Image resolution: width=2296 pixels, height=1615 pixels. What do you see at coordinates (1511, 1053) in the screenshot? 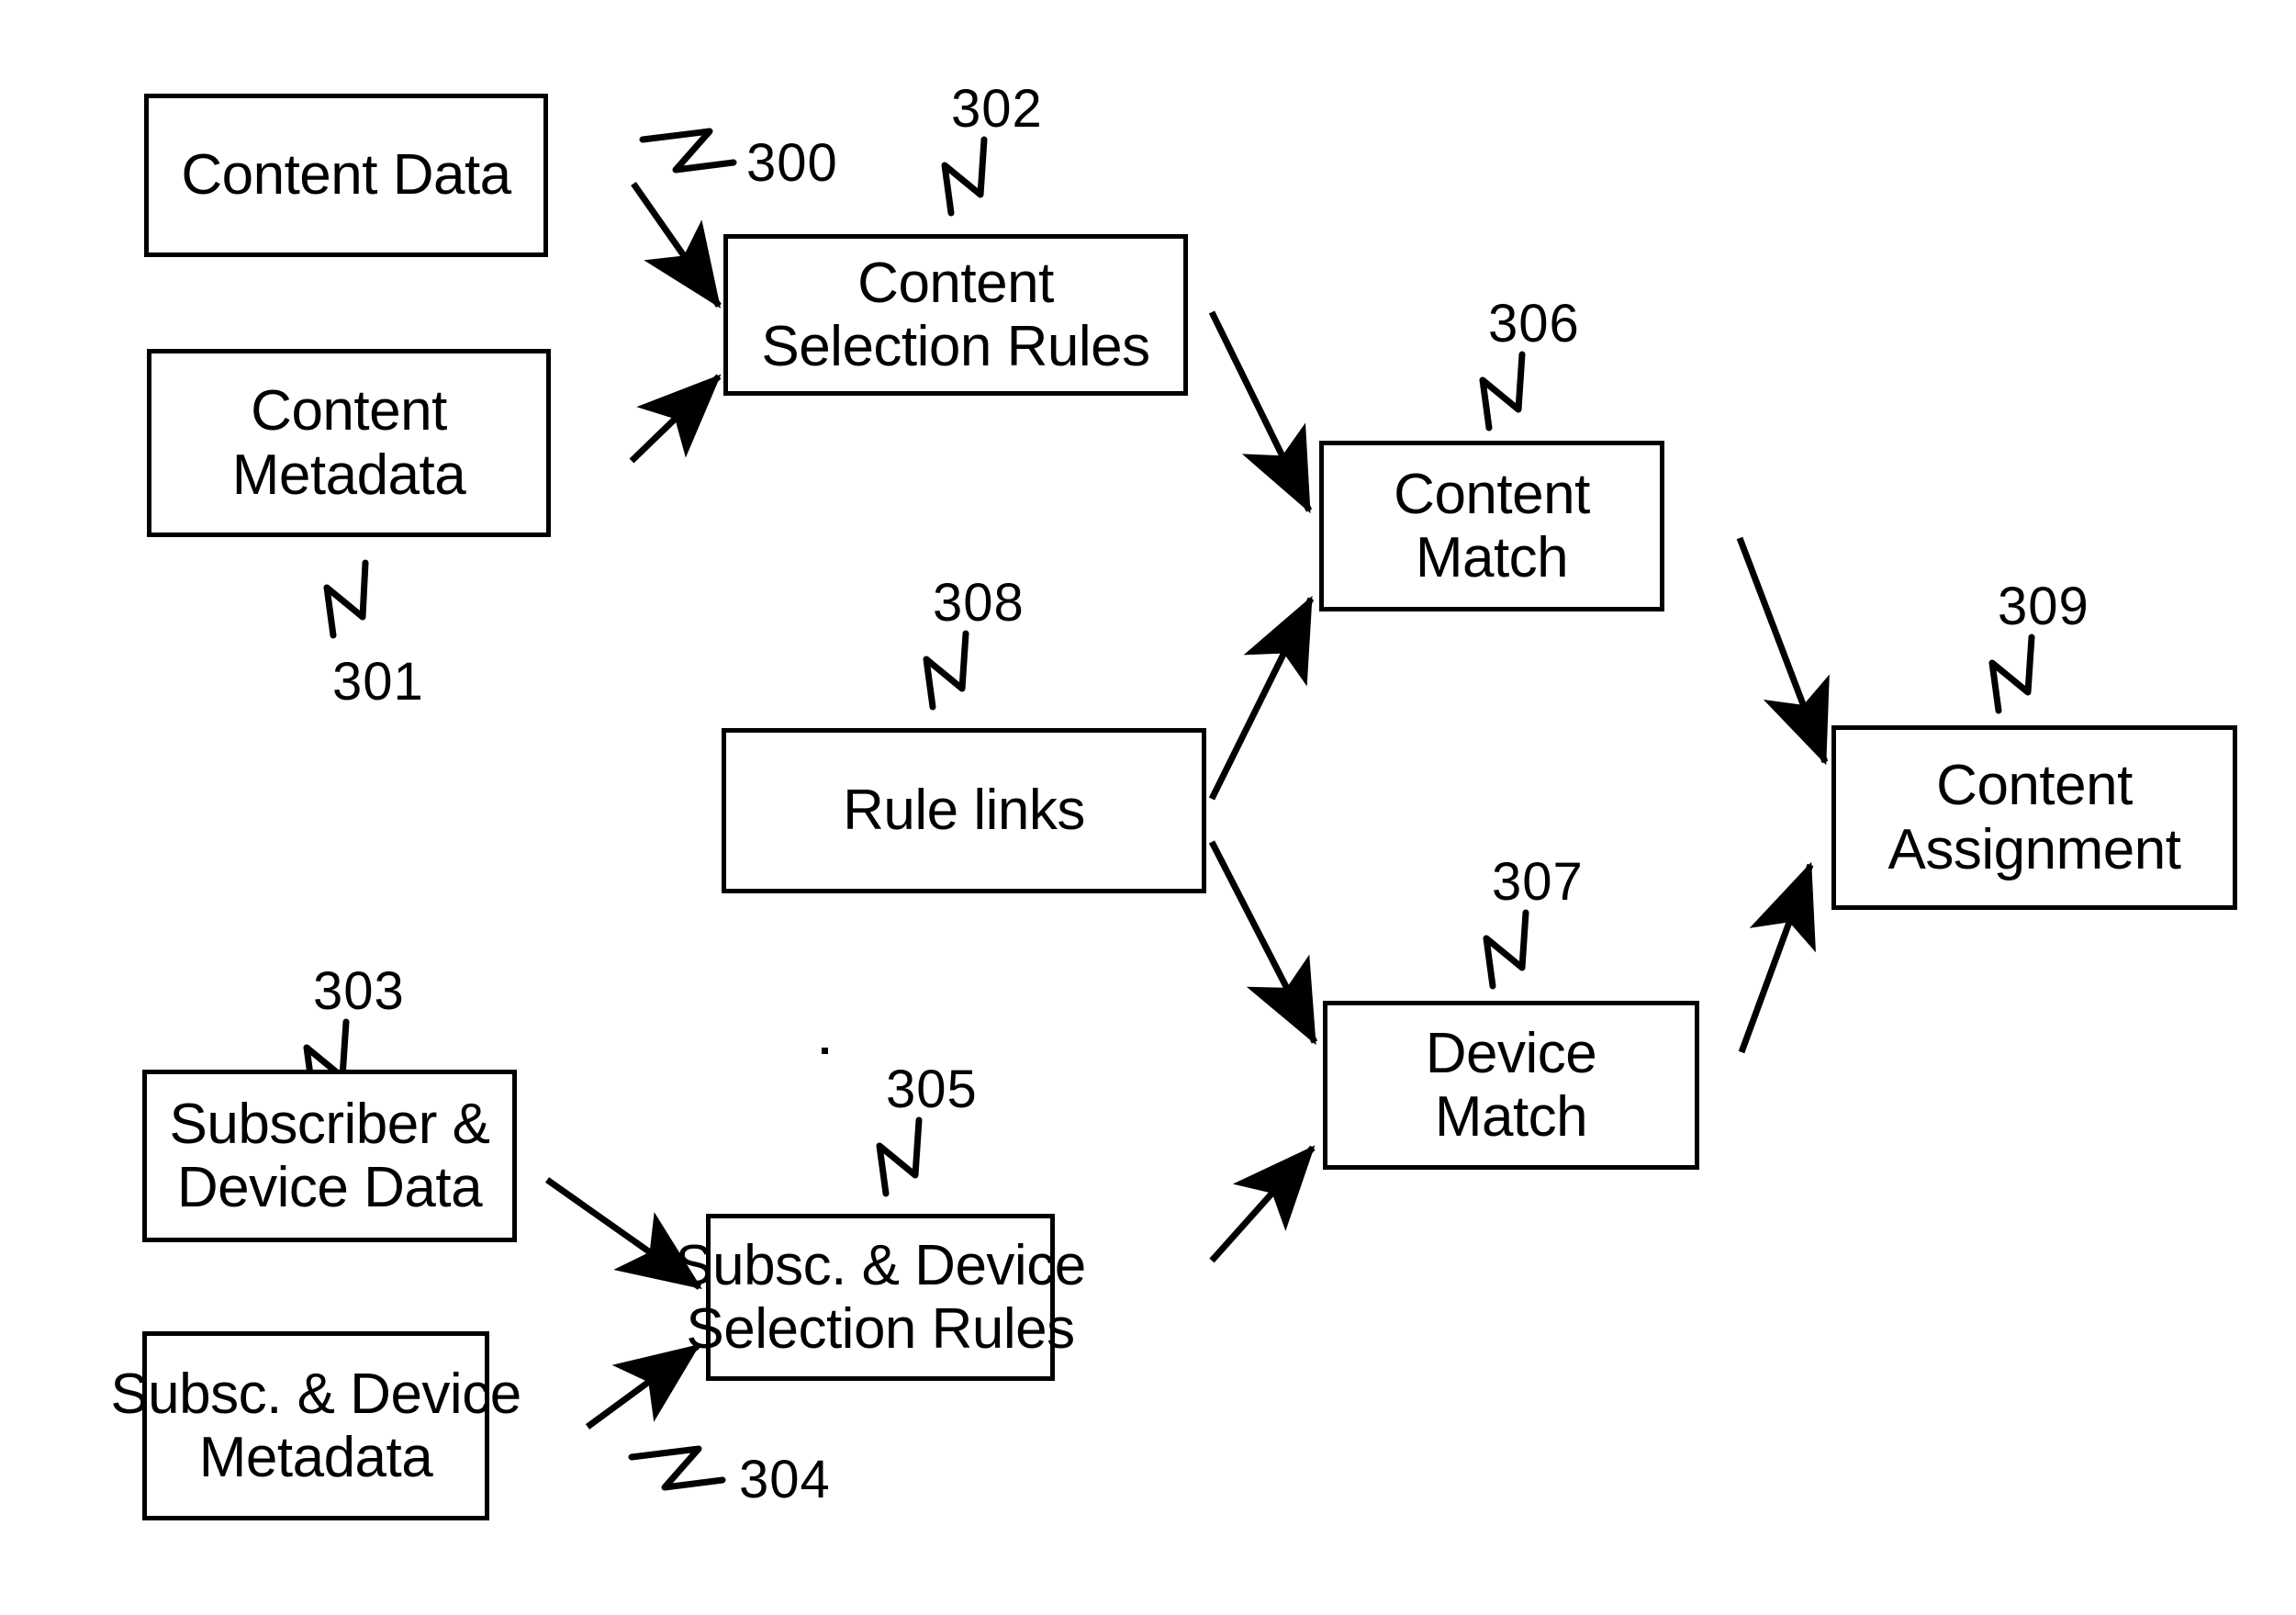
I see `node-device-match-line1: Device` at bounding box center [1511, 1053].